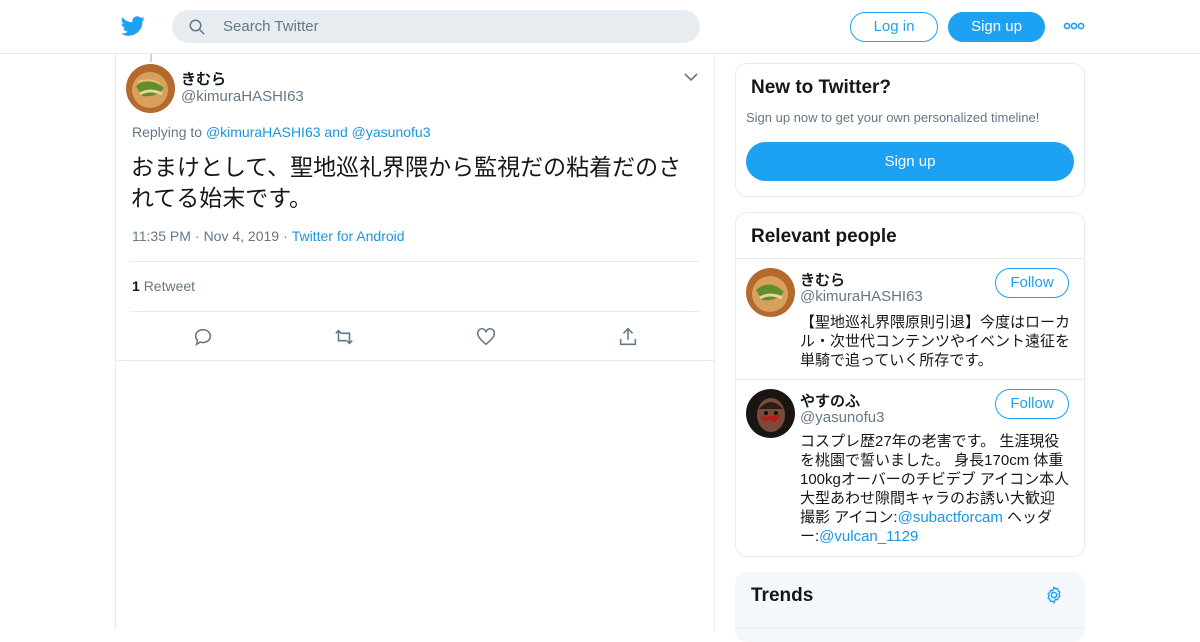 The height and width of the screenshot is (642, 1200). What do you see at coordinates (782, 595) in the screenshot?
I see `trends-title: Trends` at bounding box center [782, 595].